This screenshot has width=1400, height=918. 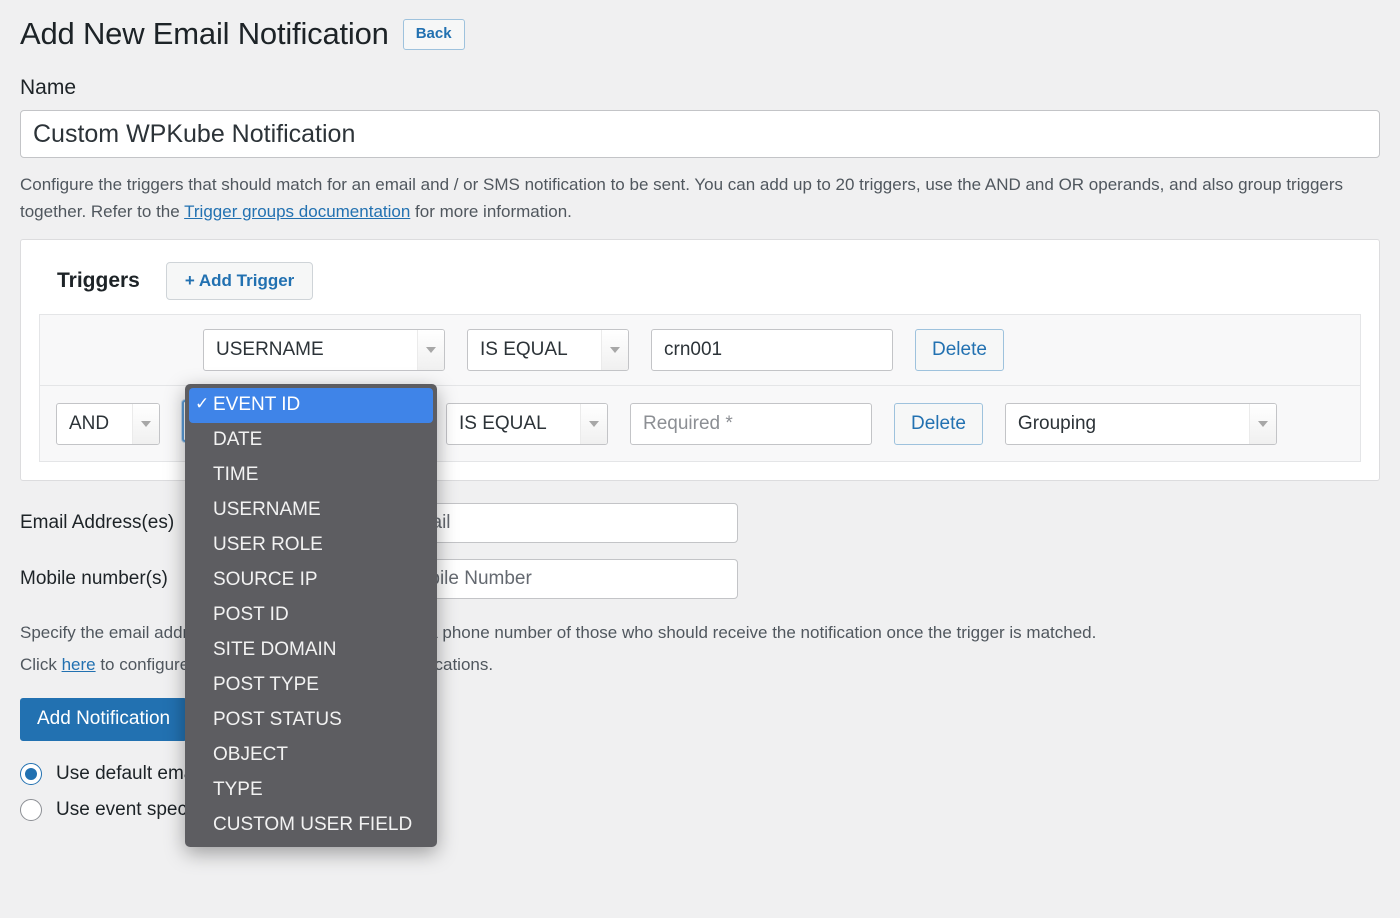 I want to click on delete-trigger-button-1: Delete, so click(x=959, y=350).